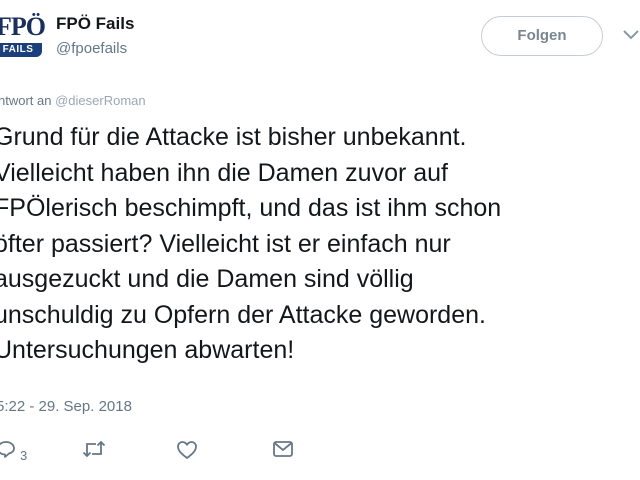 The height and width of the screenshot is (480, 640). I want to click on avatar: FPÖ FAILS, so click(23, 38).